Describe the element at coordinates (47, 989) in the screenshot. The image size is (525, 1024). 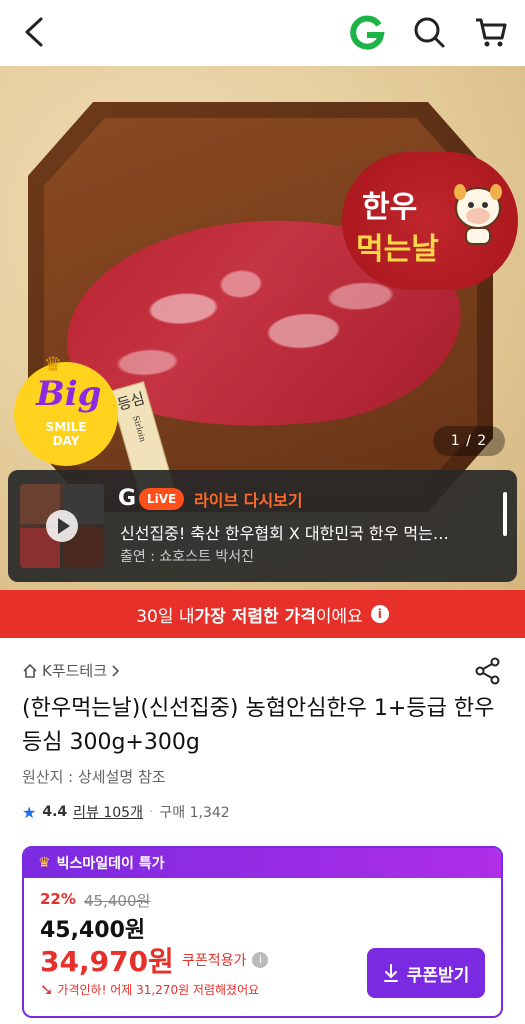
I see `down-arrow-icon: ➘` at that location.